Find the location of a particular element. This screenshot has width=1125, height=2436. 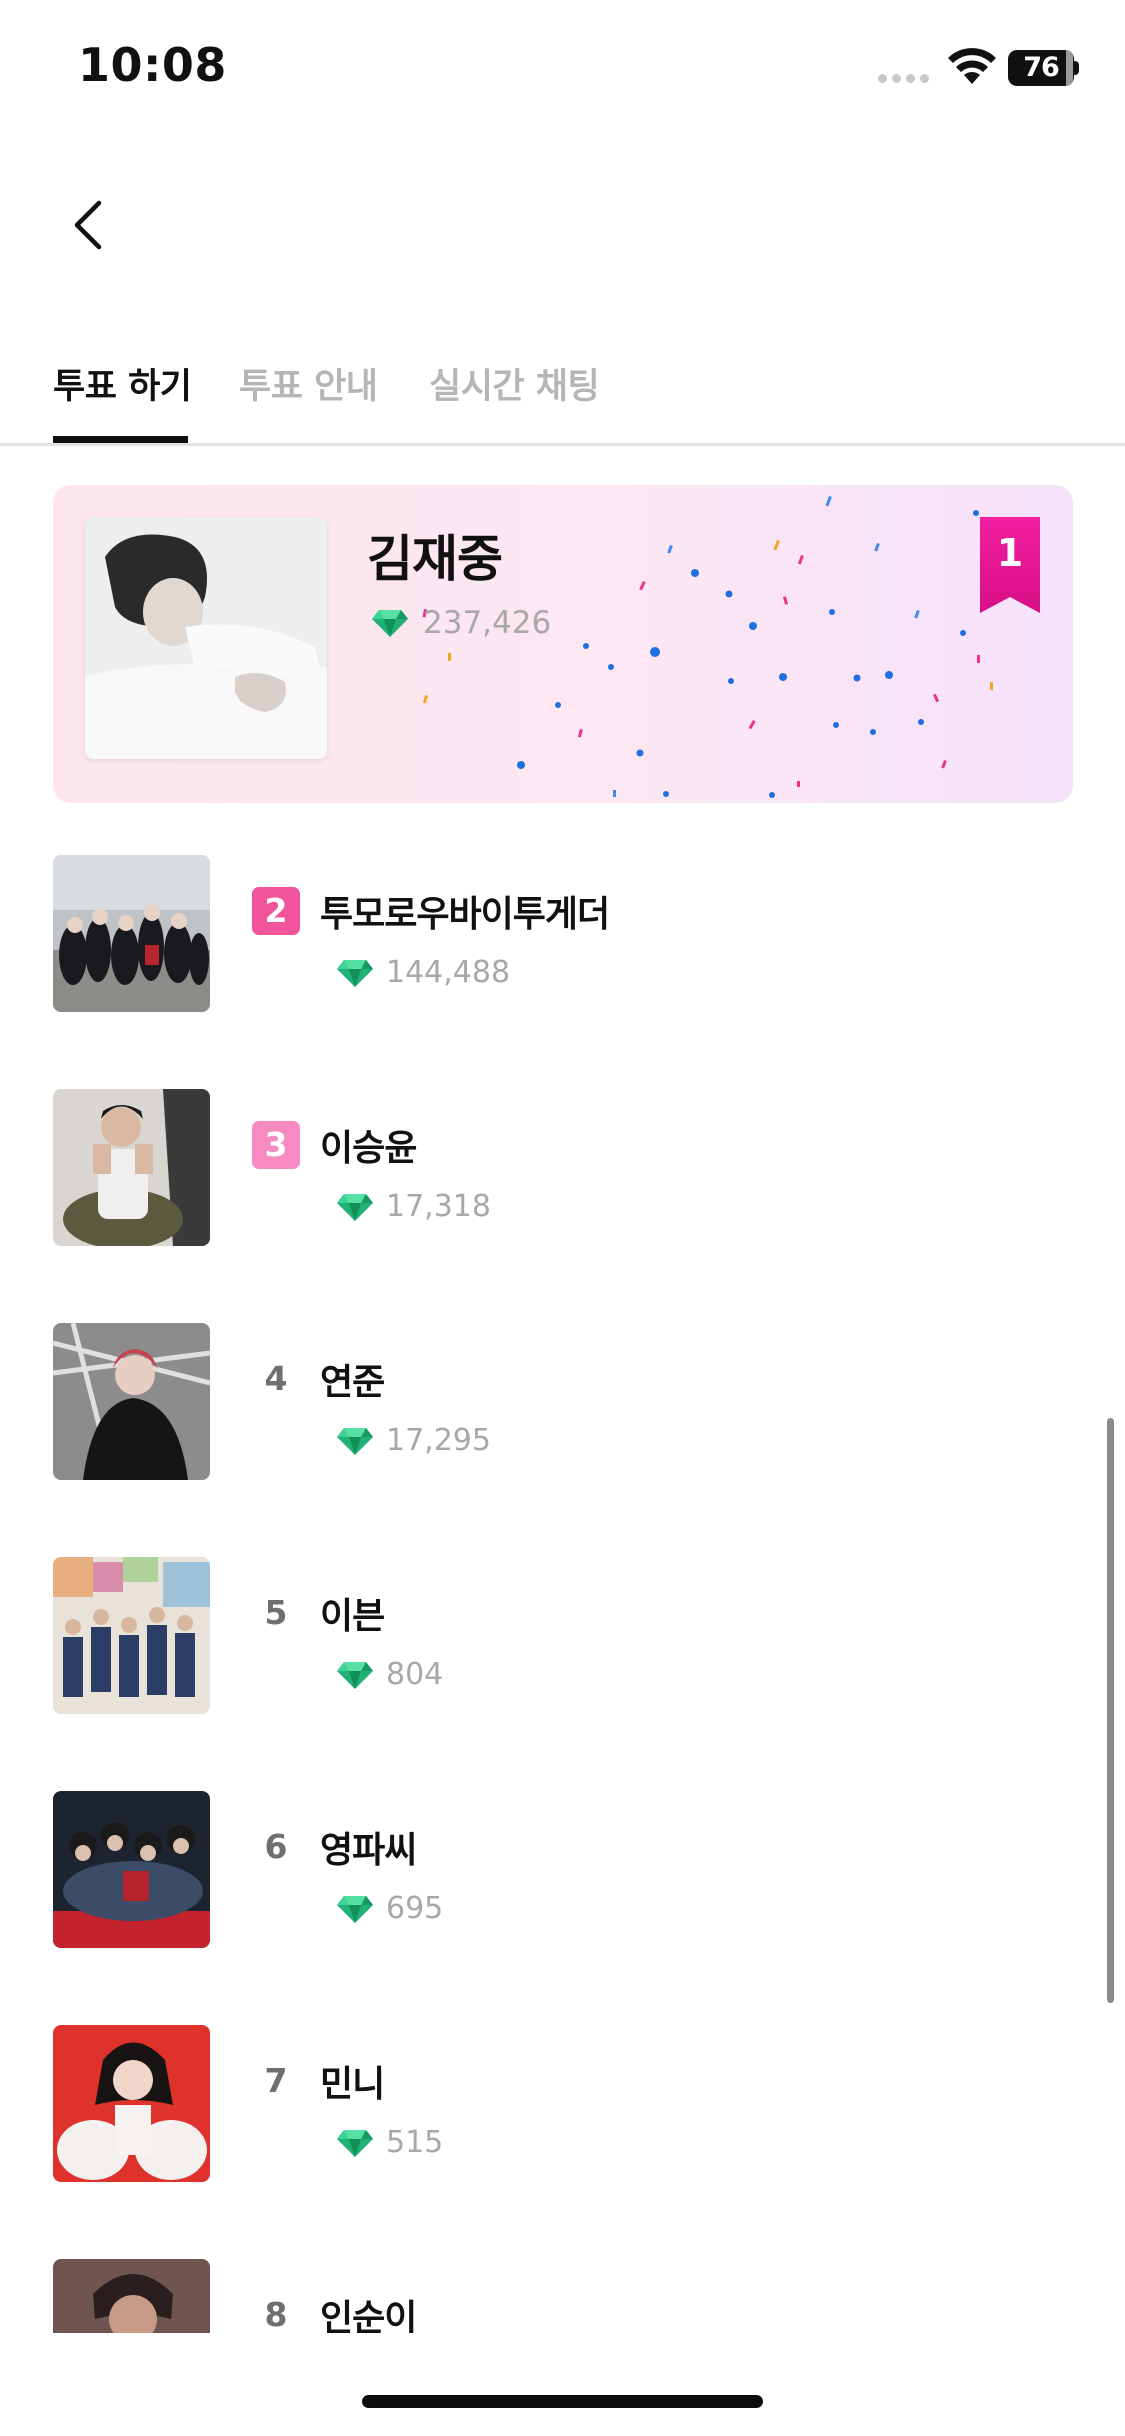

vote-count-row: 17,295 is located at coordinates (413, 1440).